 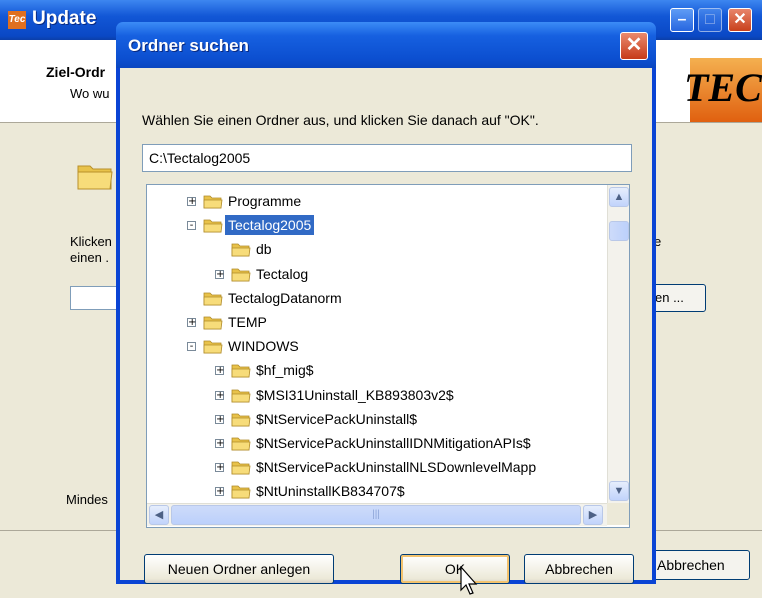 I want to click on background-cancel-button: Abbrechen, so click(x=701, y=565).